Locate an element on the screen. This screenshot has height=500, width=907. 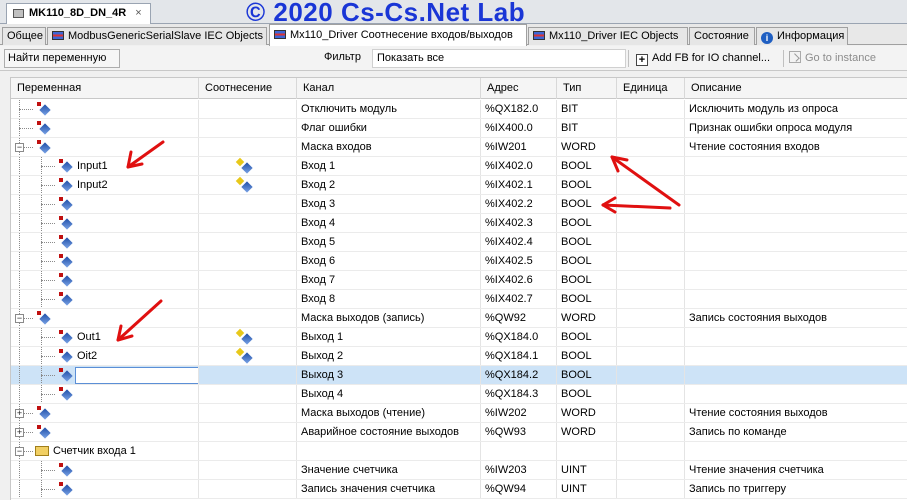
table-row: Вход 8 %IX402.7 BOOL is located at coordinates (459, 299).